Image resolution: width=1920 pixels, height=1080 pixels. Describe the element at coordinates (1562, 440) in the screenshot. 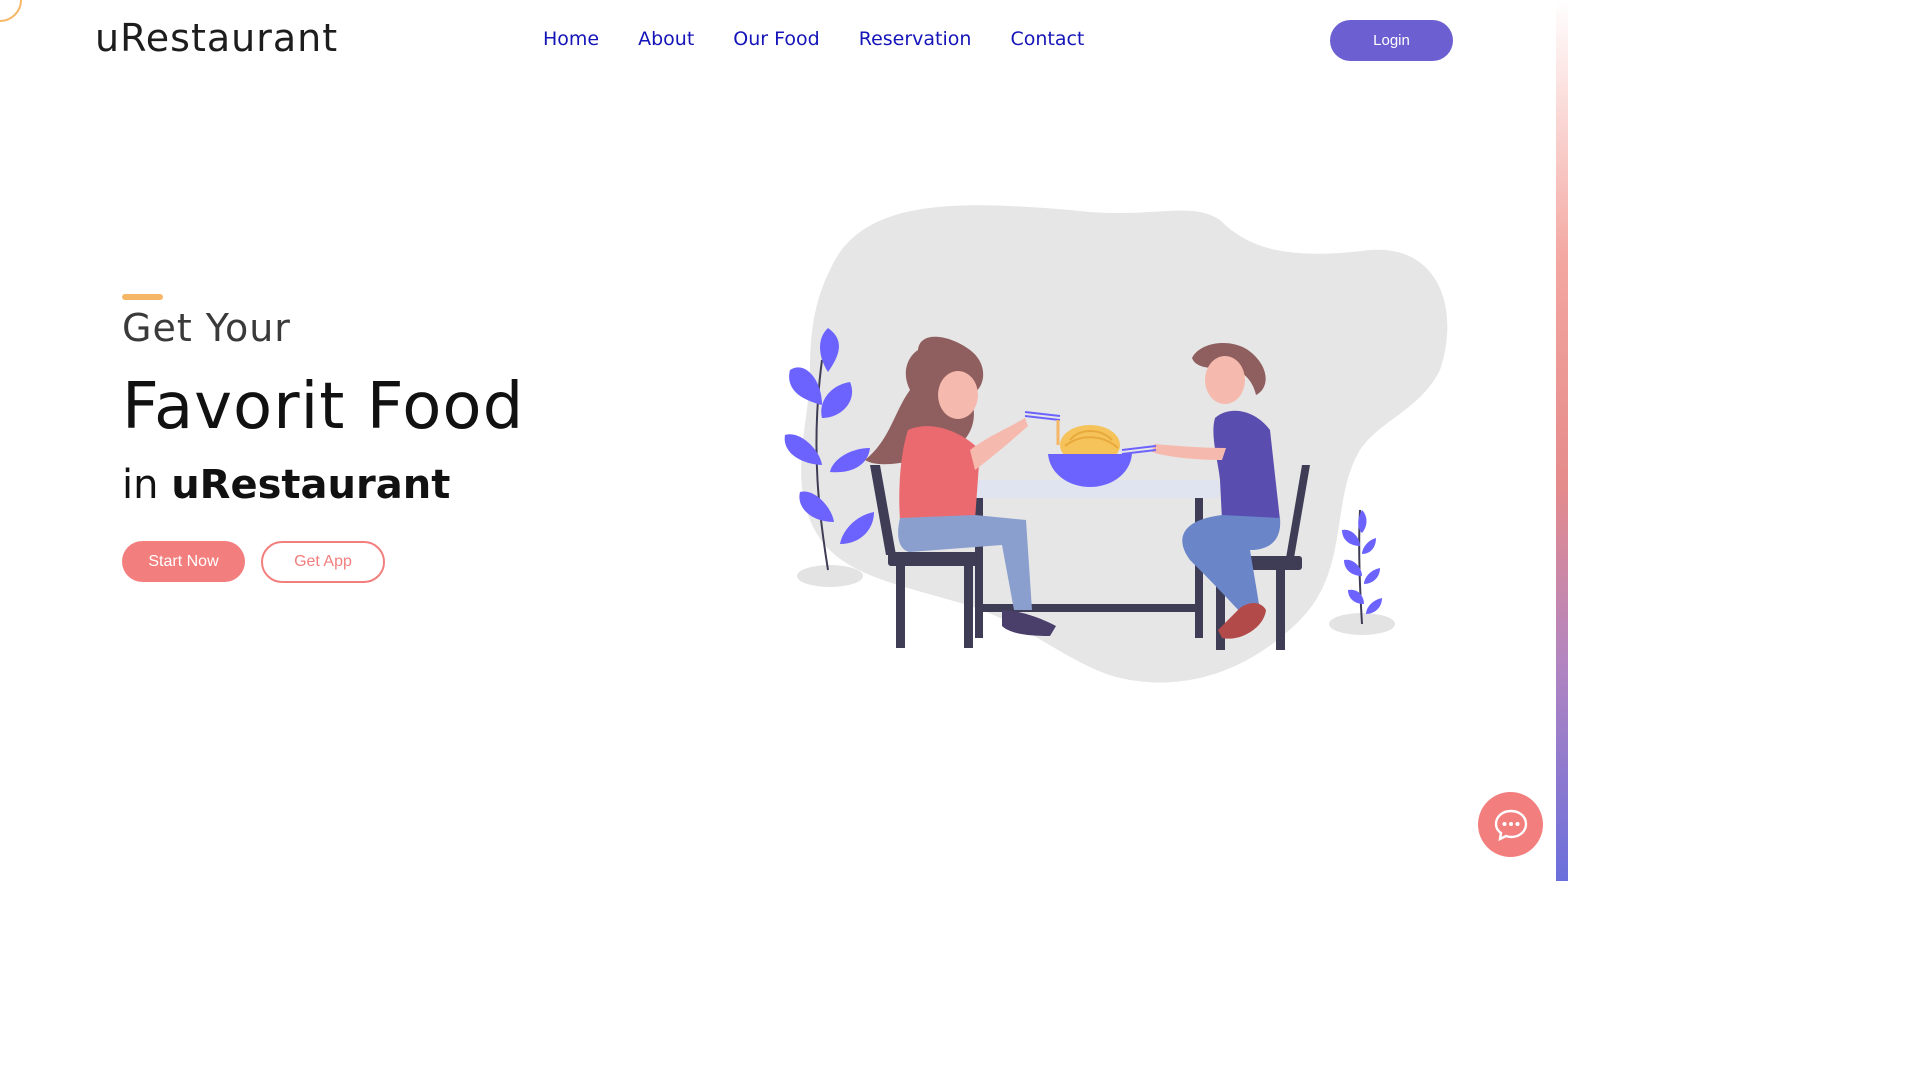

I see `scrollbar-gradient` at that location.